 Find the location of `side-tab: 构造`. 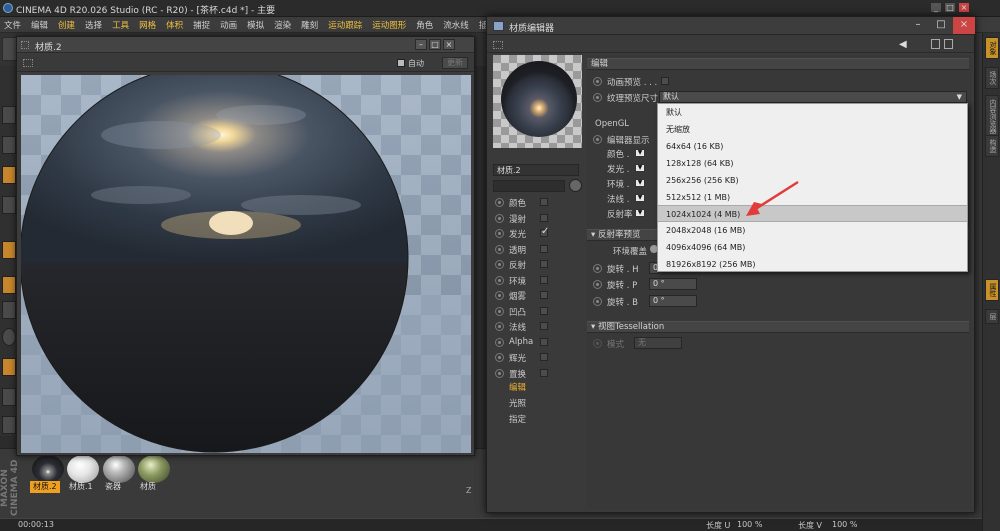

side-tab: 构造 is located at coordinates (992, 146).